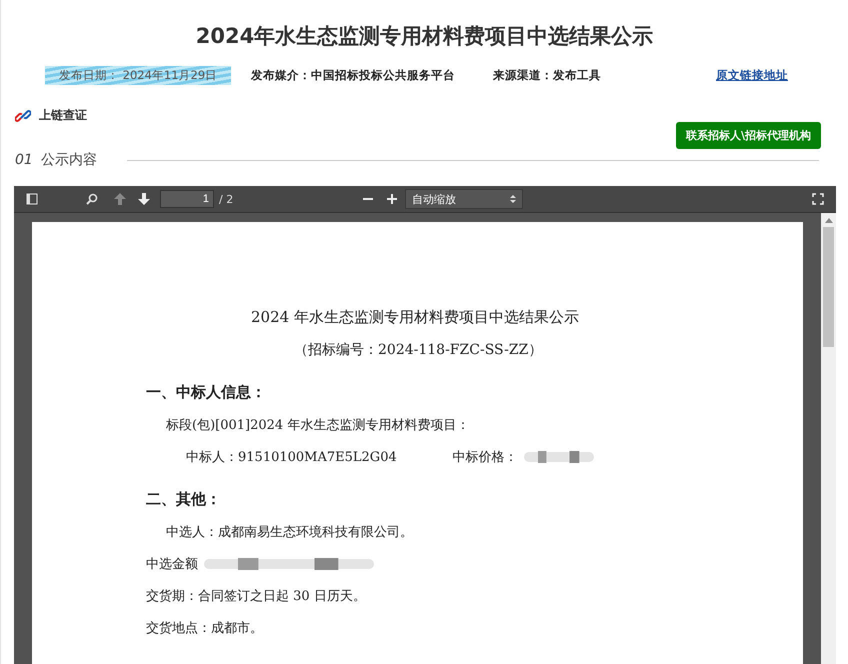 The height and width of the screenshot is (664, 848). What do you see at coordinates (291, 457) in the screenshot?
I see `document-line: 中标人：91510100MA7E5L2G04` at bounding box center [291, 457].